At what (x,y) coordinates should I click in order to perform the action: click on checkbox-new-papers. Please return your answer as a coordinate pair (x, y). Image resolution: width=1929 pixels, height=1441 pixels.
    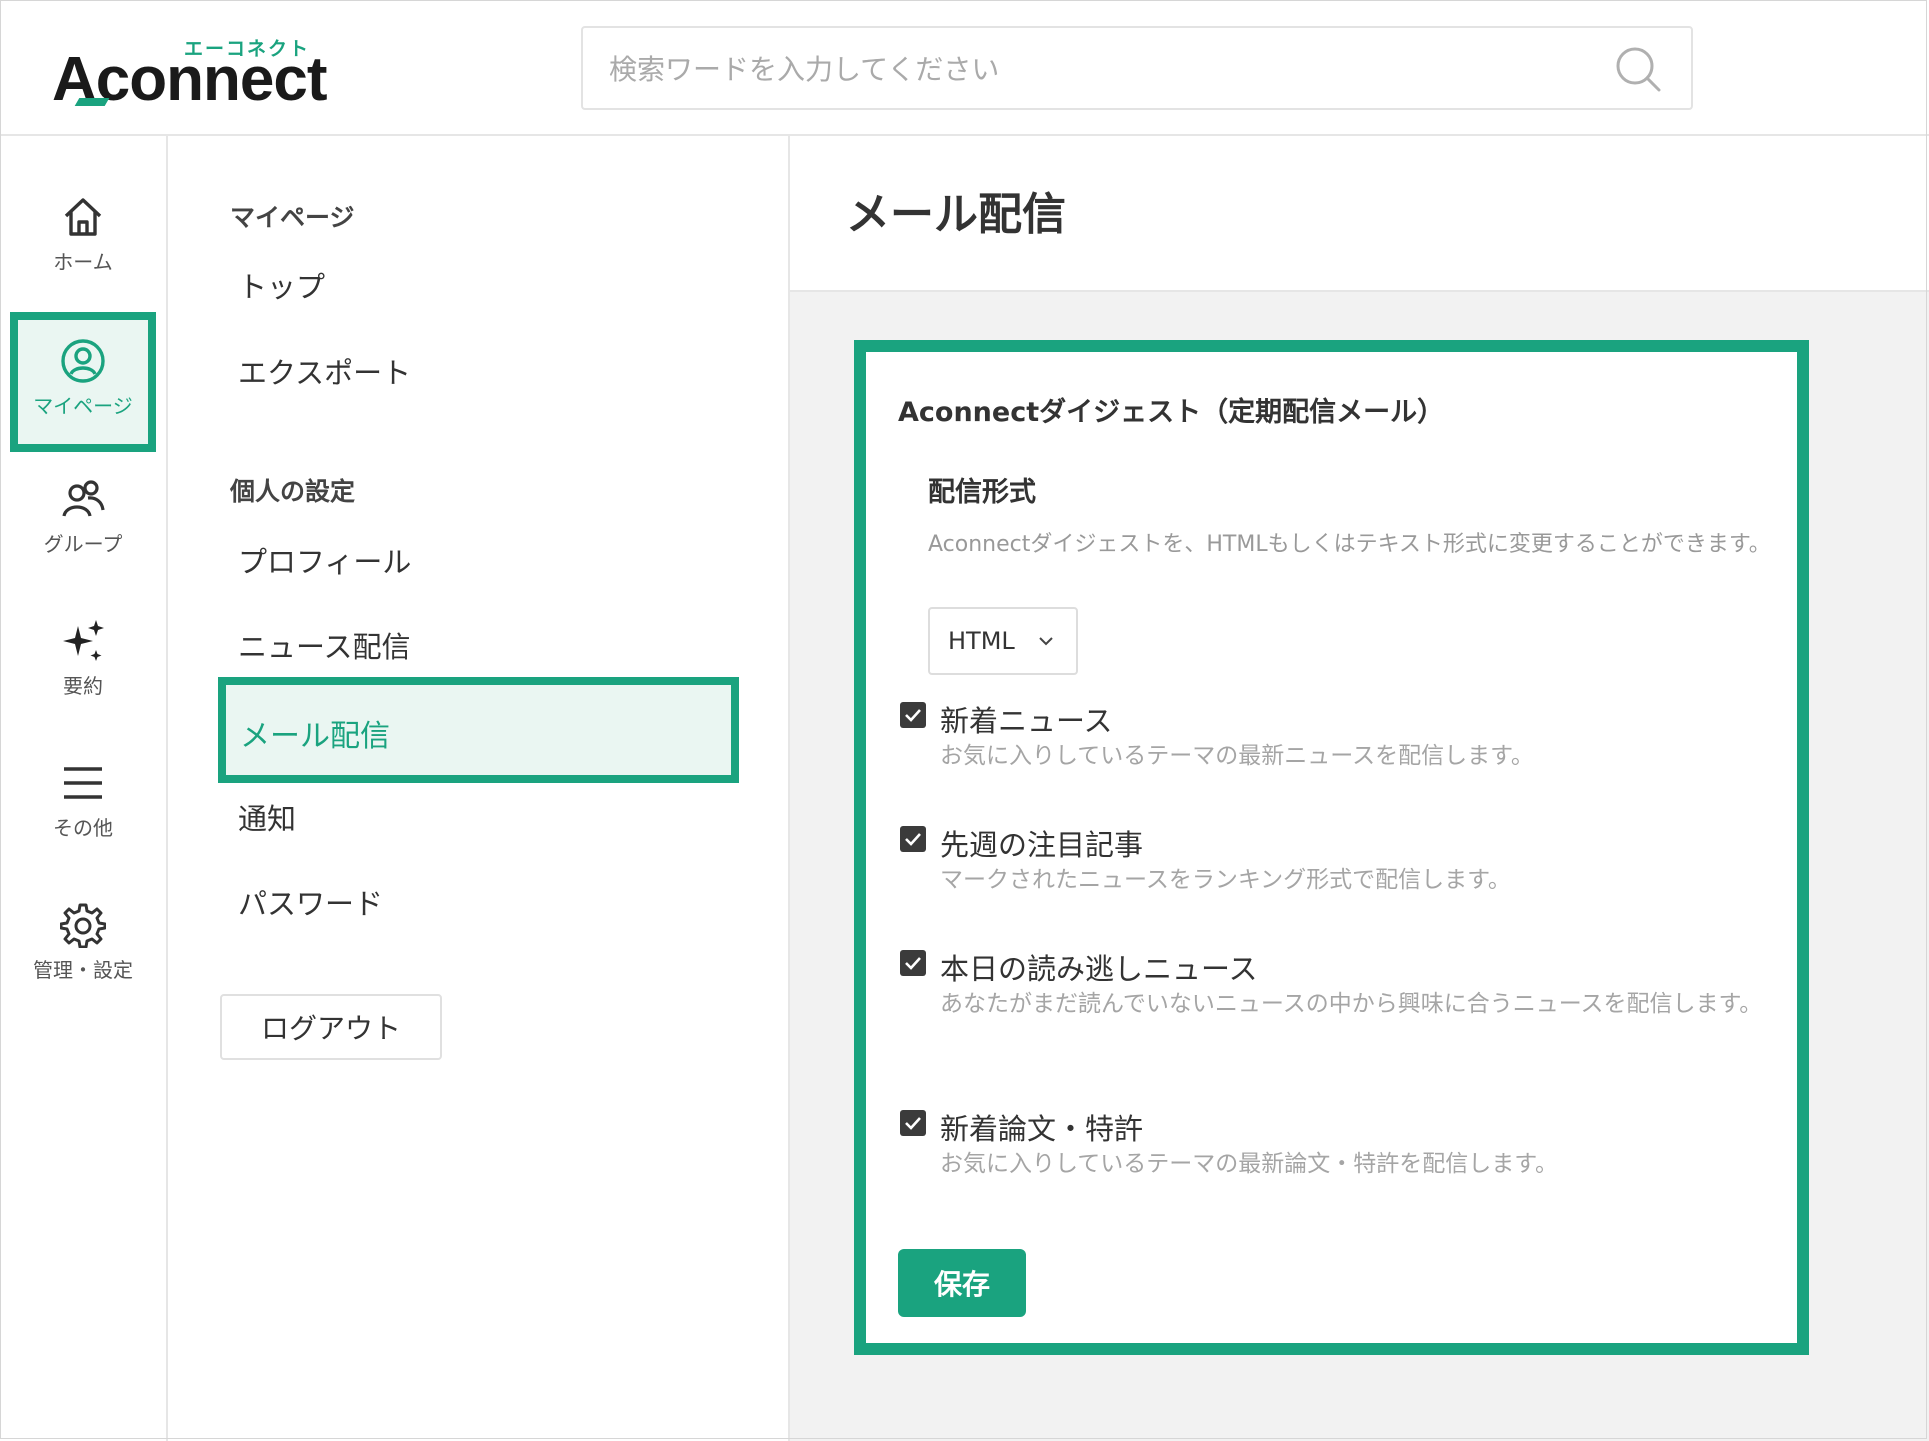
    Looking at the image, I should click on (913, 1123).